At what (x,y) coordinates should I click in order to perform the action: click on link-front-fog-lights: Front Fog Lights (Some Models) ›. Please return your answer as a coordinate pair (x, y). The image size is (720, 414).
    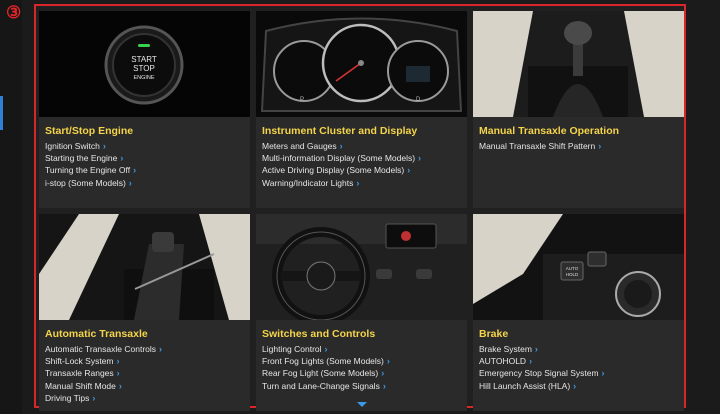
    Looking at the image, I should click on (362, 361).